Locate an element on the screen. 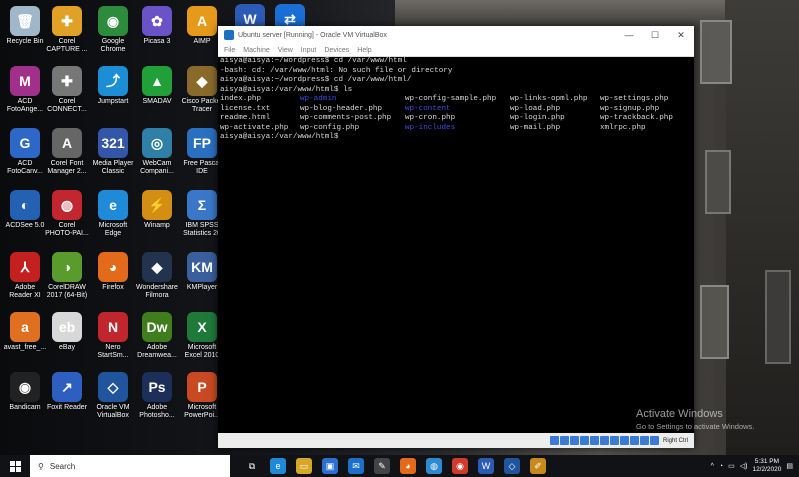 Image resolution: width=799 pixels, height=477 pixels. audio-icon is located at coordinates (574, 440).